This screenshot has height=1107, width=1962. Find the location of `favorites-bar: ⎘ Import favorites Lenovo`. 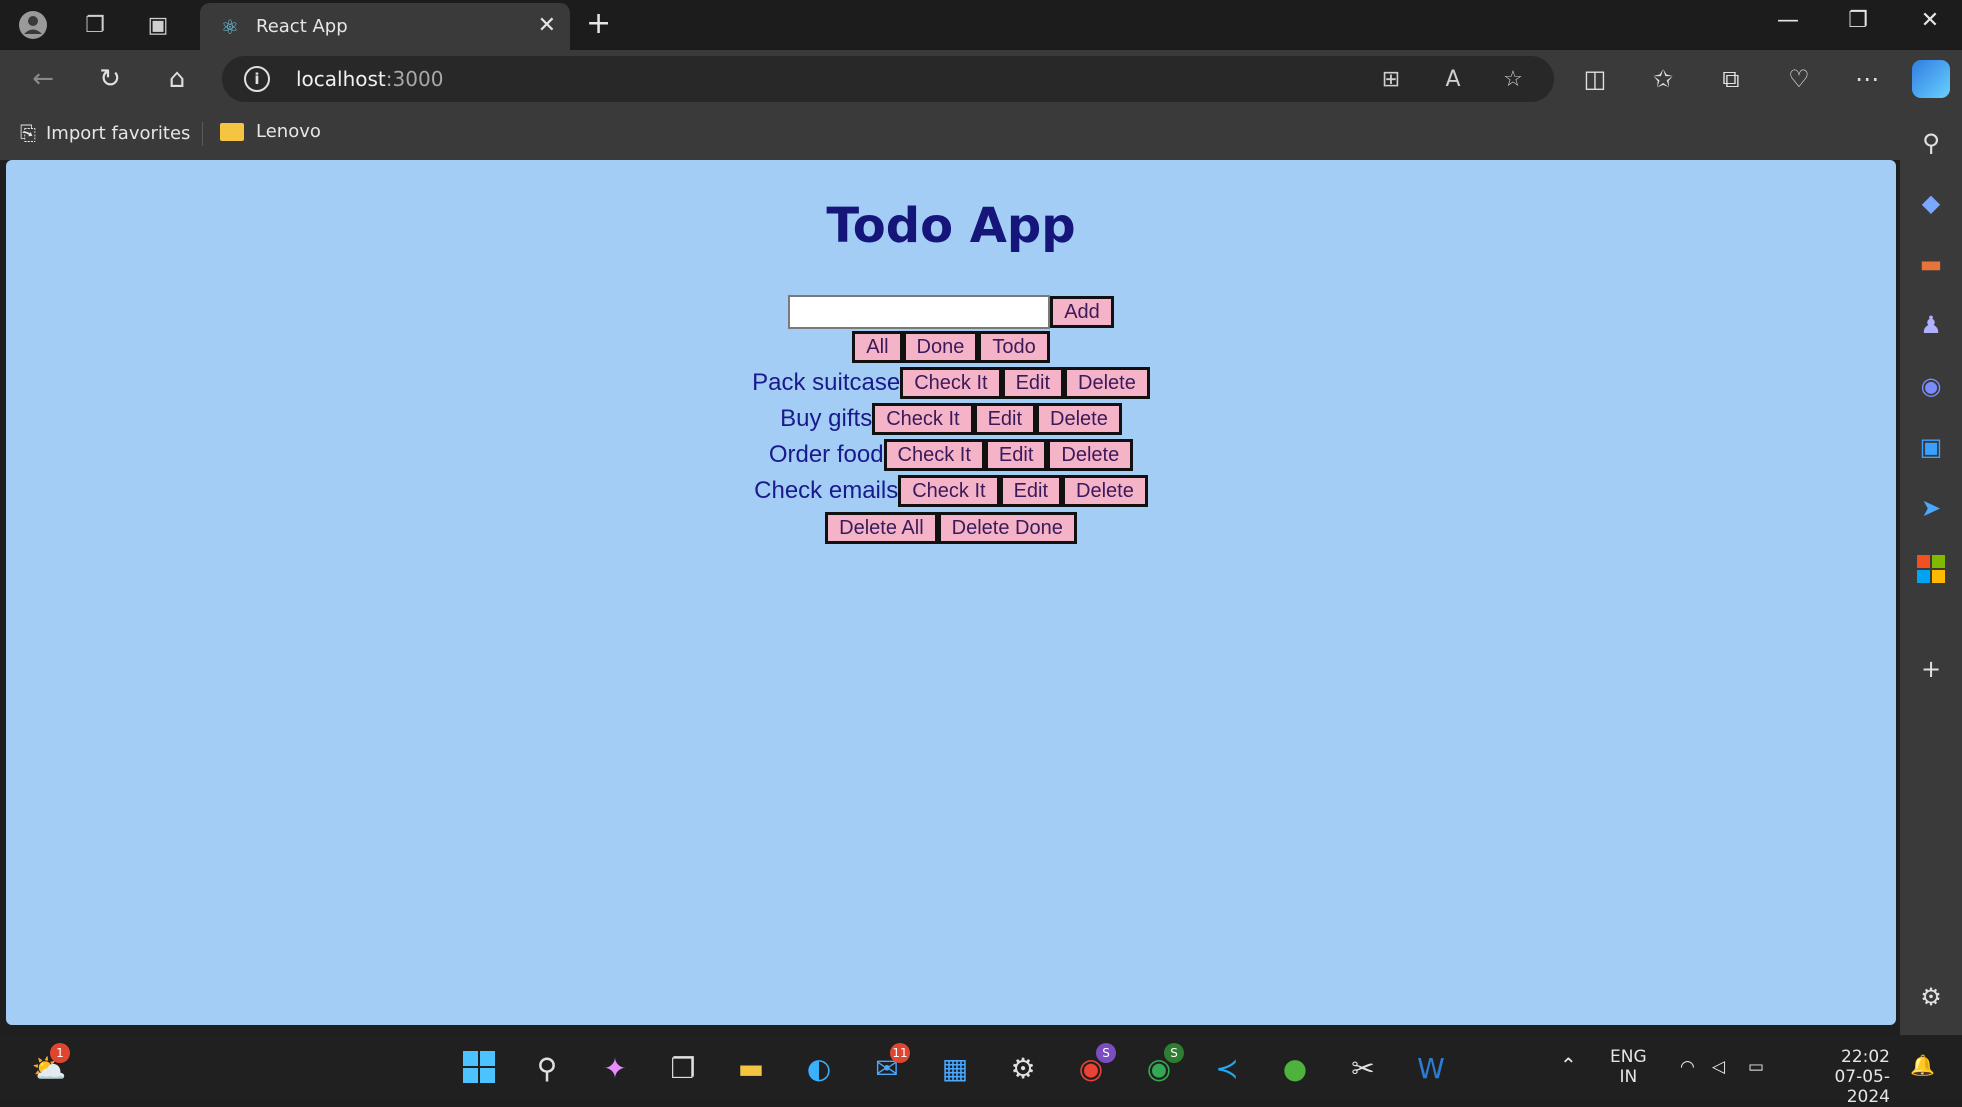

favorites-bar: ⎘ Import favorites Lenovo is located at coordinates (950, 134).